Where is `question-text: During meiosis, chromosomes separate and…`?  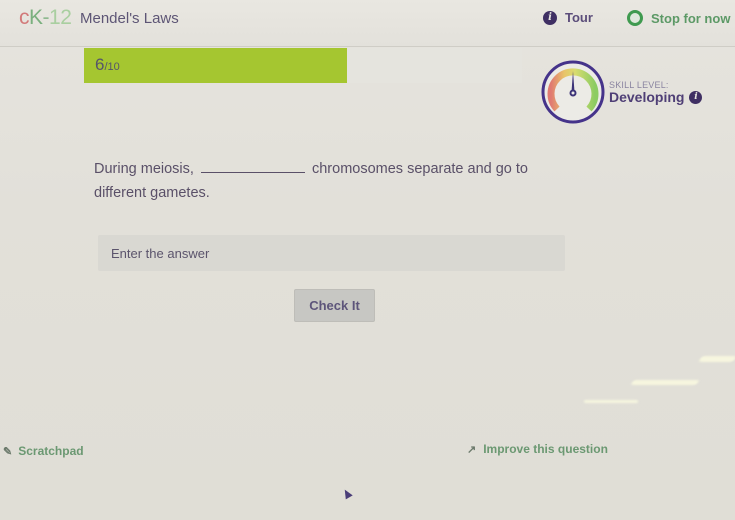
question-text: During meiosis, chromosomes separate and… is located at coordinates (329, 181).